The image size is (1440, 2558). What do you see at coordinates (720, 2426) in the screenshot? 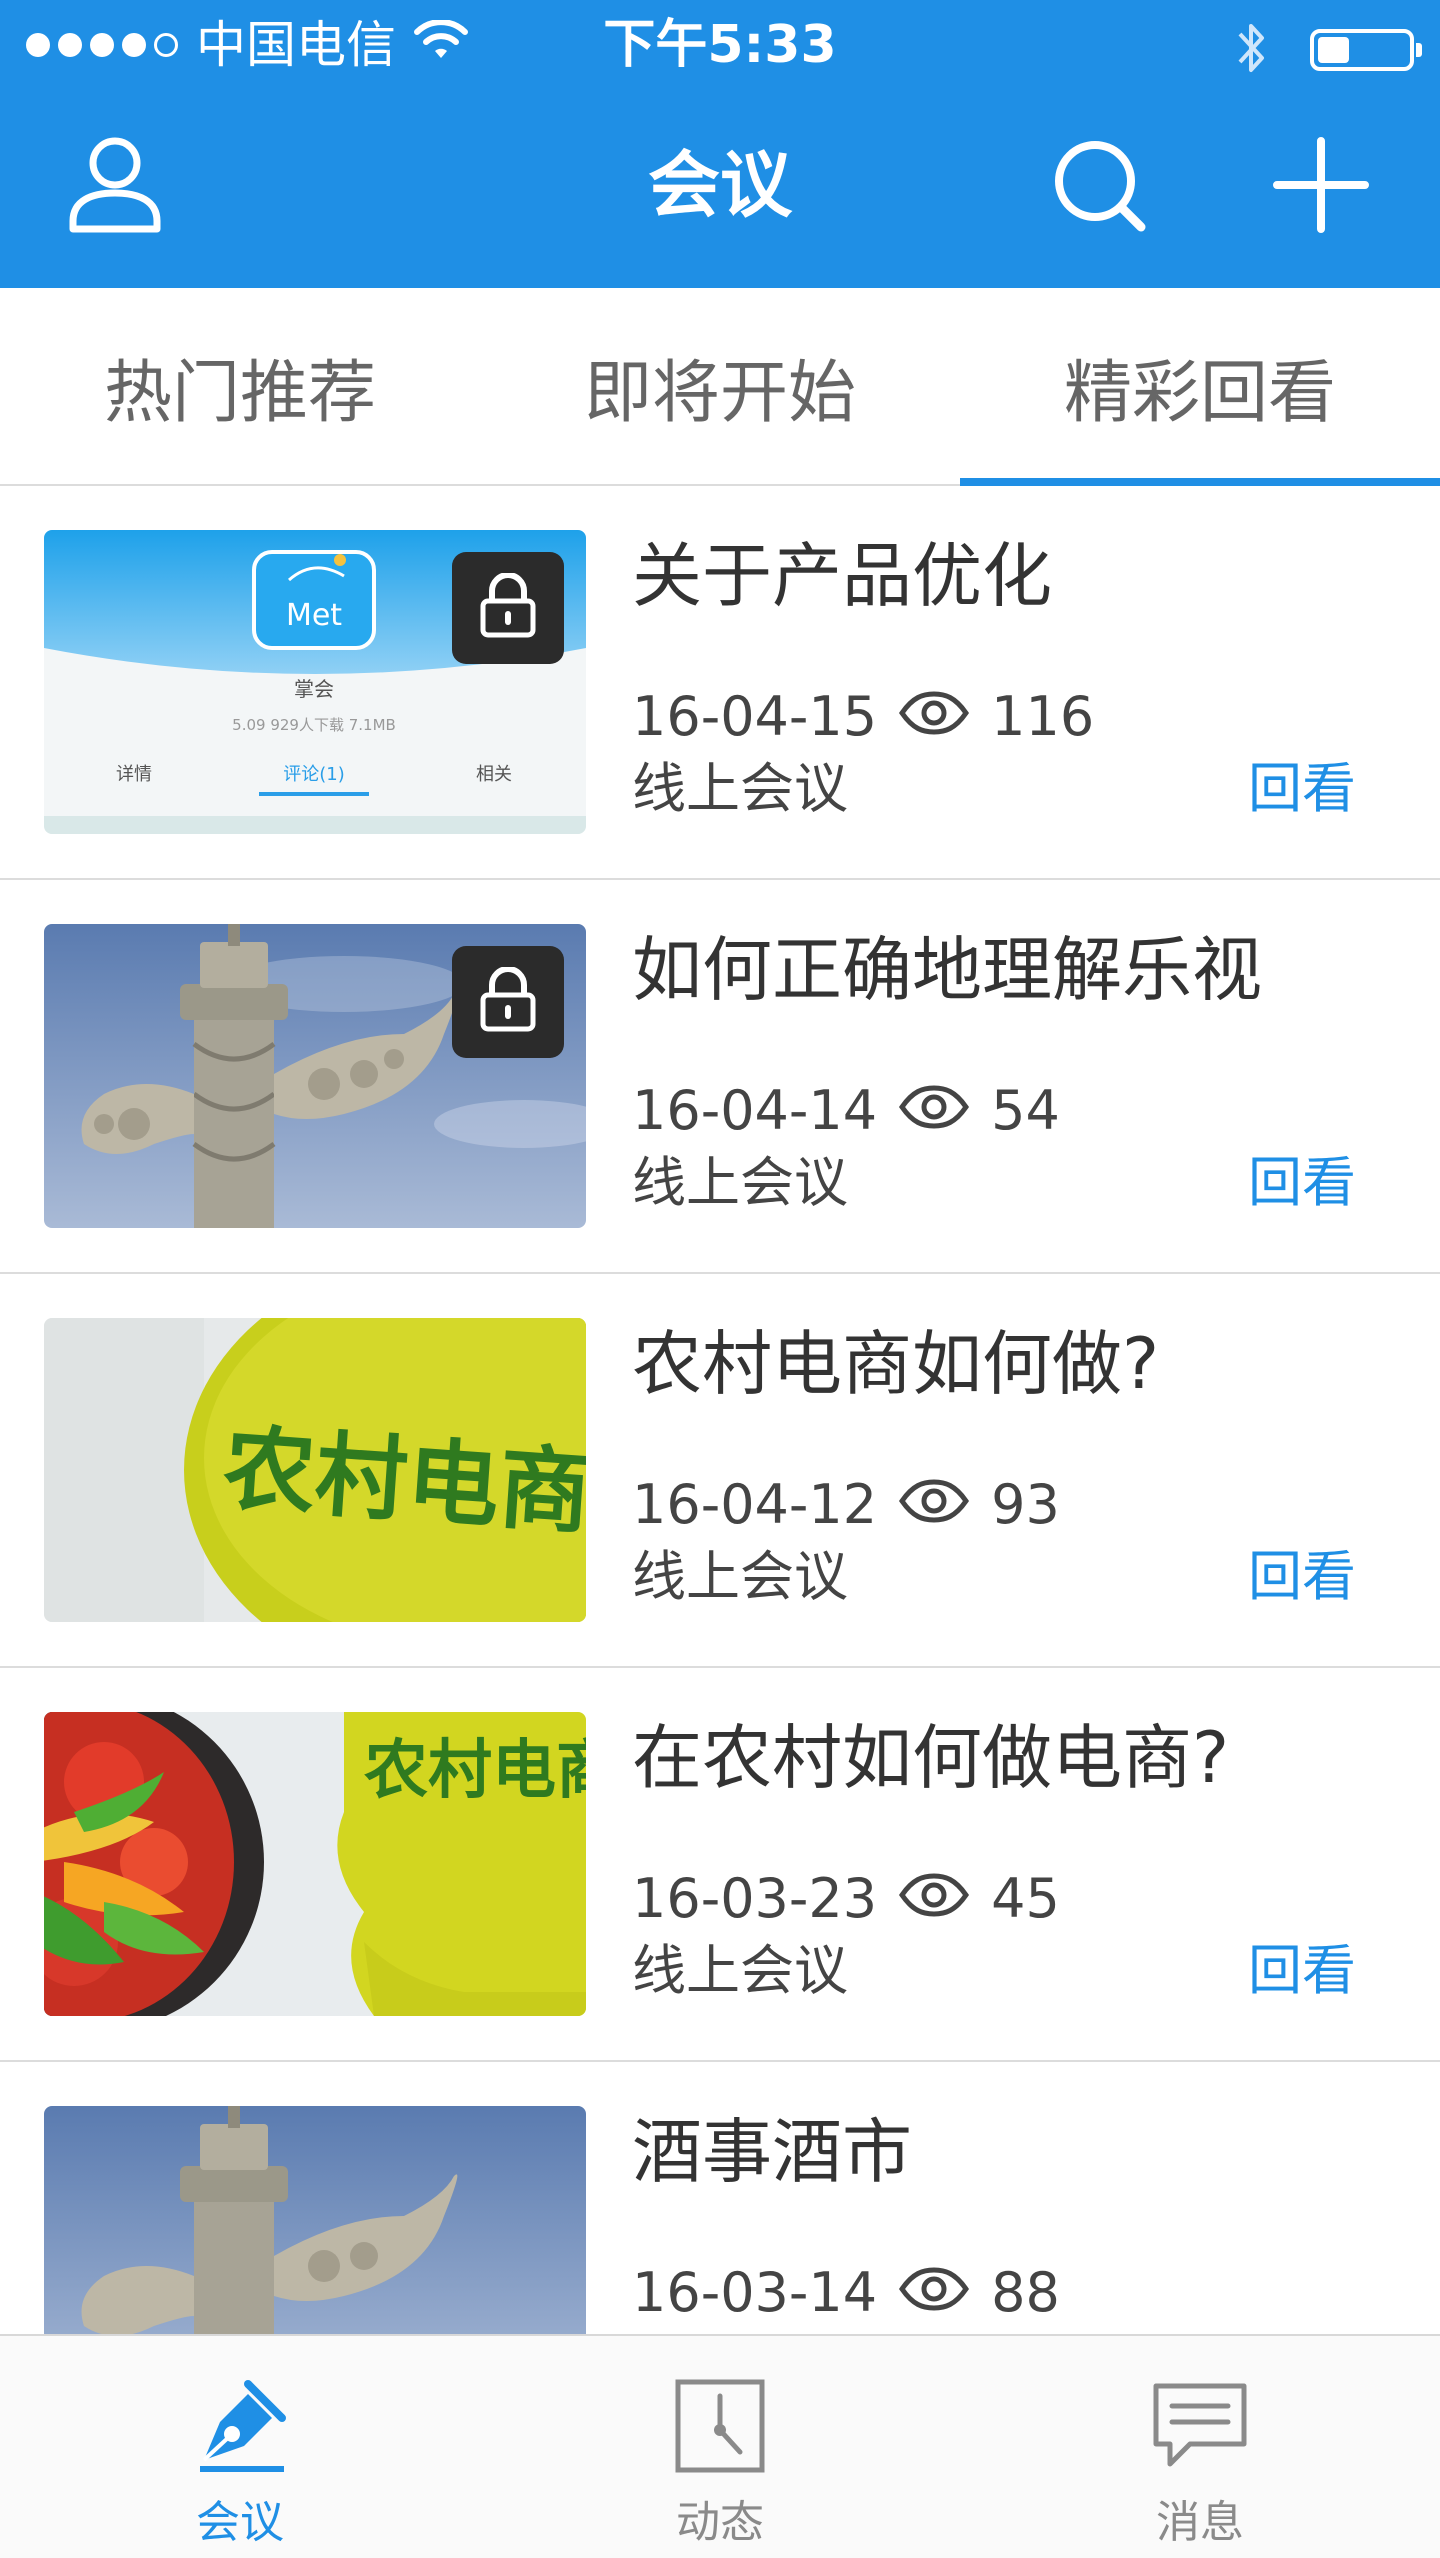
I see `clock-icon` at bounding box center [720, 2426].